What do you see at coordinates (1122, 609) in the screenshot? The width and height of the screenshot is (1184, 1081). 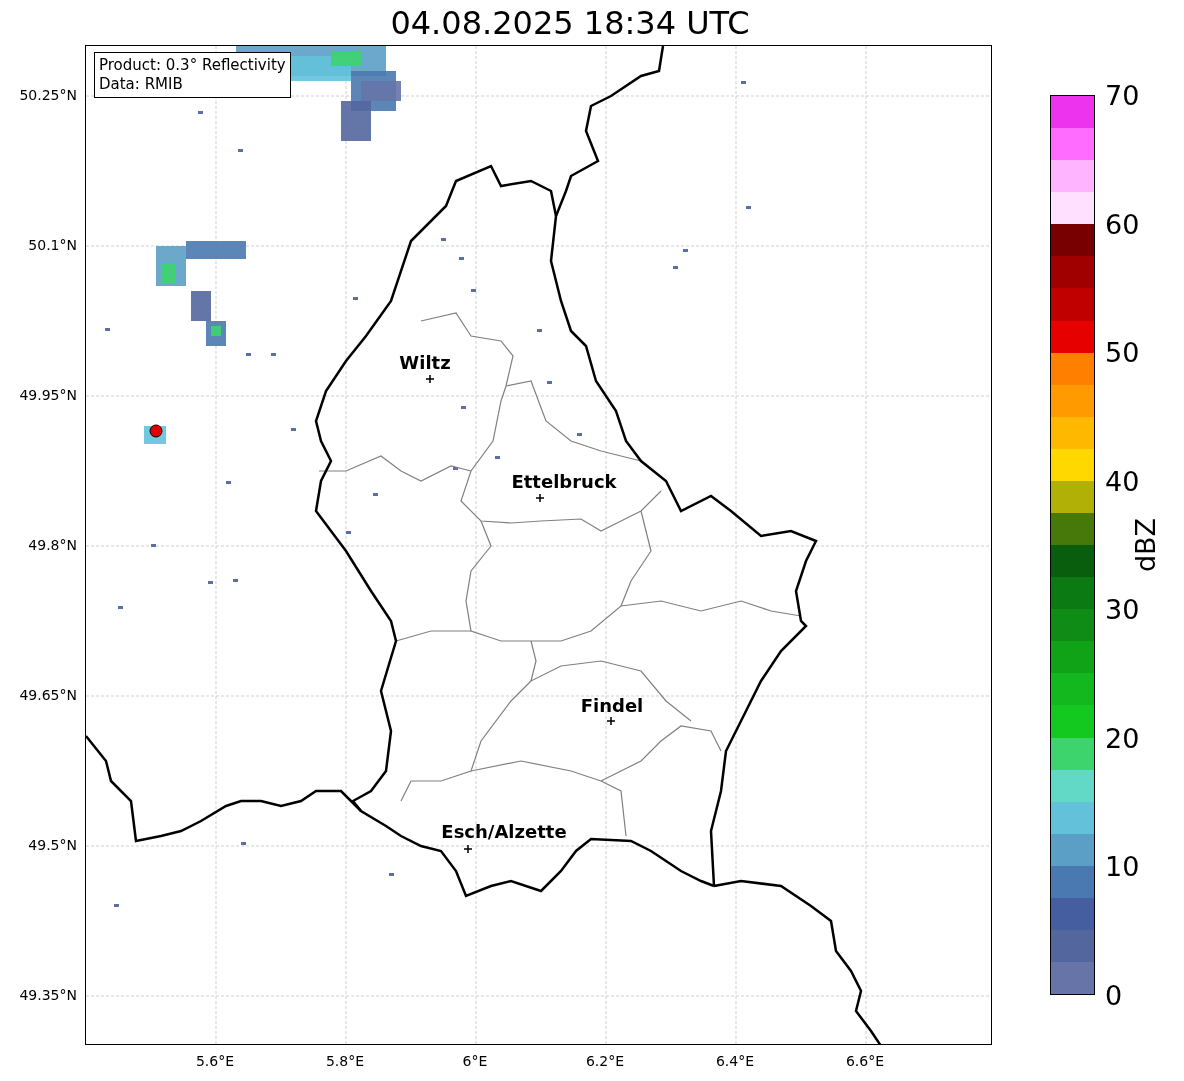 I see `colorbar-tick-label: 30` at bounding box center [1122, 609].